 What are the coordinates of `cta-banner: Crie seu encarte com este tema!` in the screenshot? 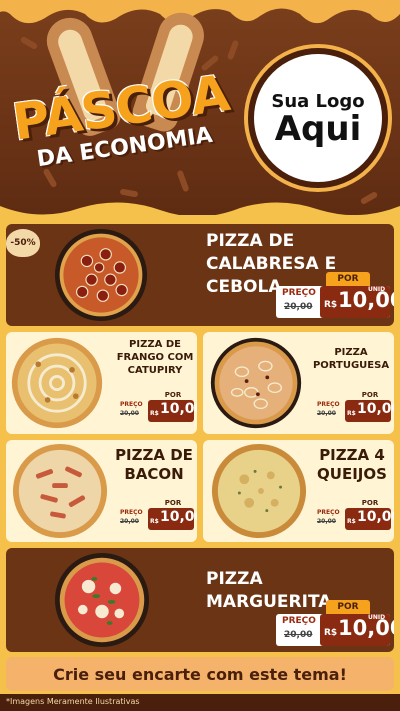 It's located at (200, 674).